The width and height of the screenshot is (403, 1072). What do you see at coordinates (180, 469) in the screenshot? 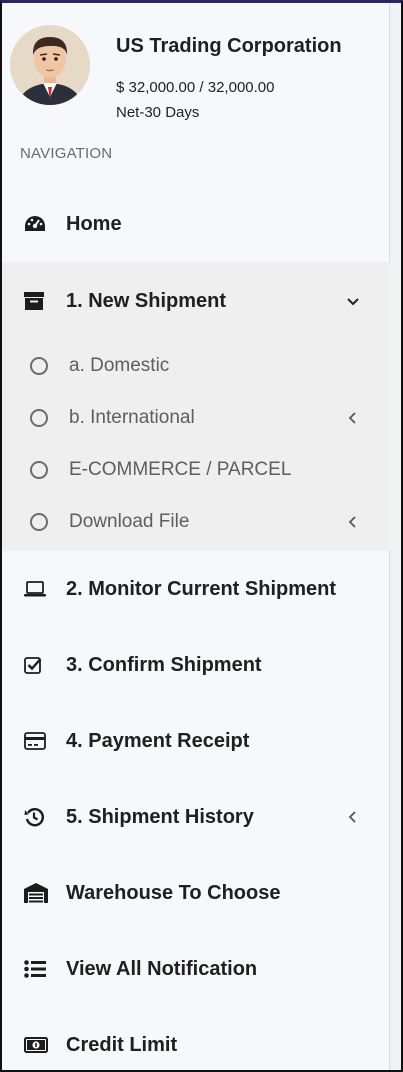
I see `nav-subitem-label: E-COMMERCE / PARCEL` at bounding box center [180, 469].